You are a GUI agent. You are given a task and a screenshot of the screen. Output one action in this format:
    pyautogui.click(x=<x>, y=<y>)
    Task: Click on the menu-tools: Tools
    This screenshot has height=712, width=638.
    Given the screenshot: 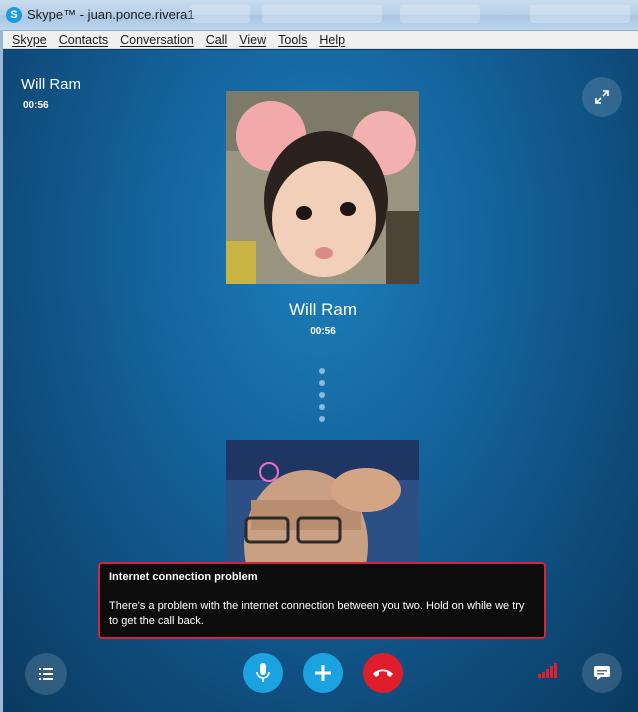 What is the action you would take?
    pyautogui.click(x=292, y=40)
    